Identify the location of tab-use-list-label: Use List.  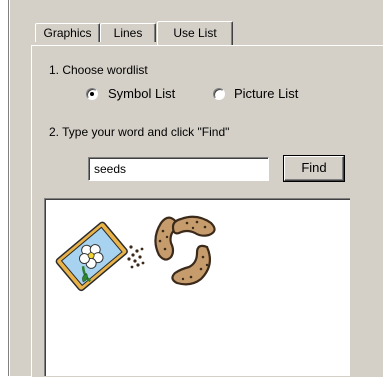
(195, 33).